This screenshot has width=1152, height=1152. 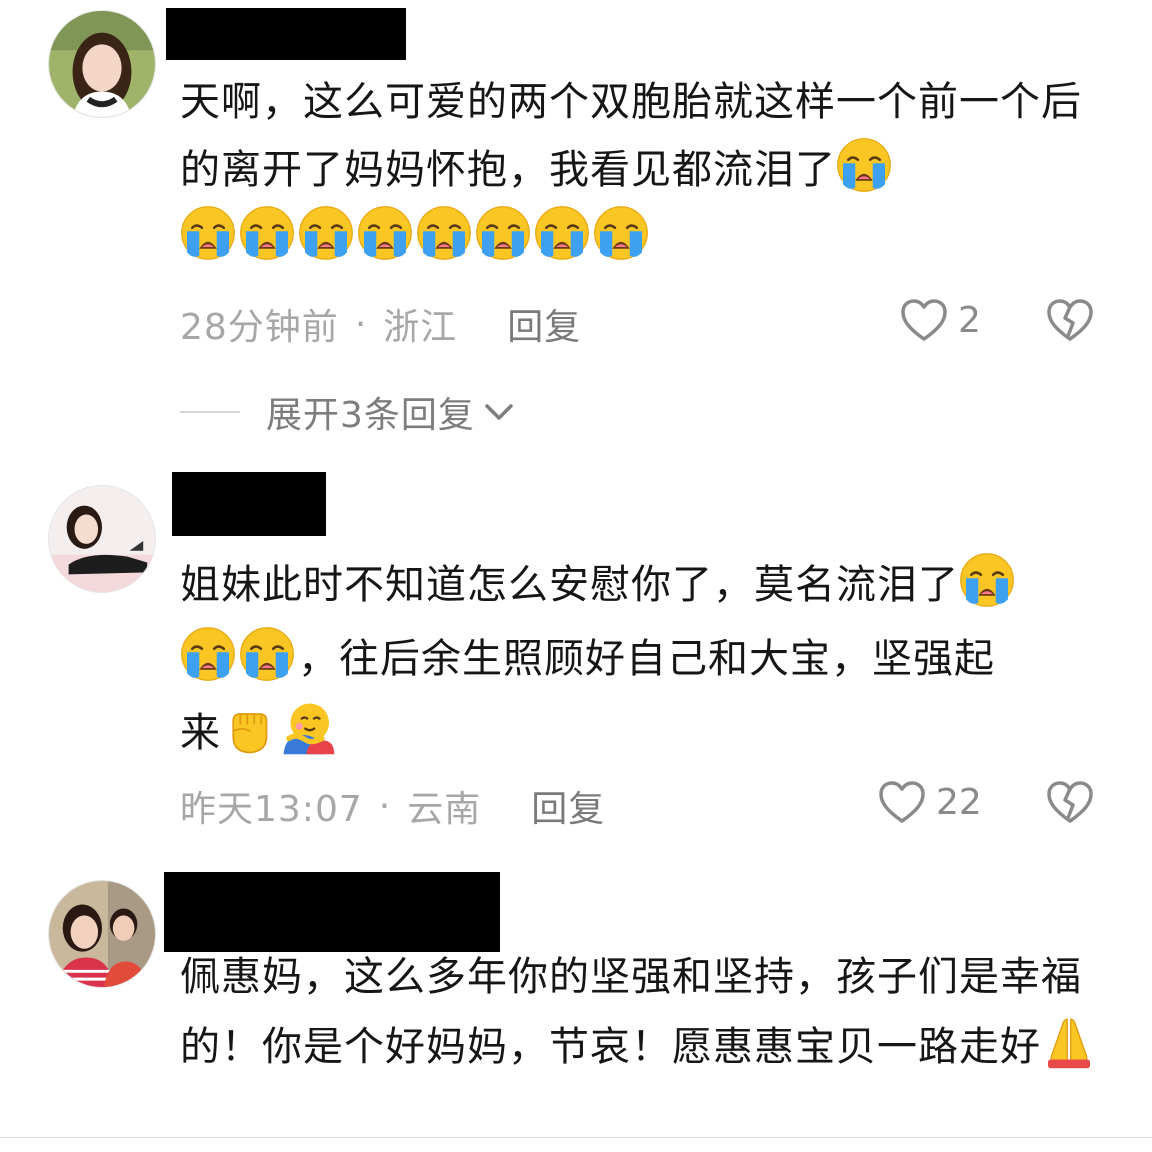 I want to click on comment-time: 昨天13:07, so click(x=271, y=809).